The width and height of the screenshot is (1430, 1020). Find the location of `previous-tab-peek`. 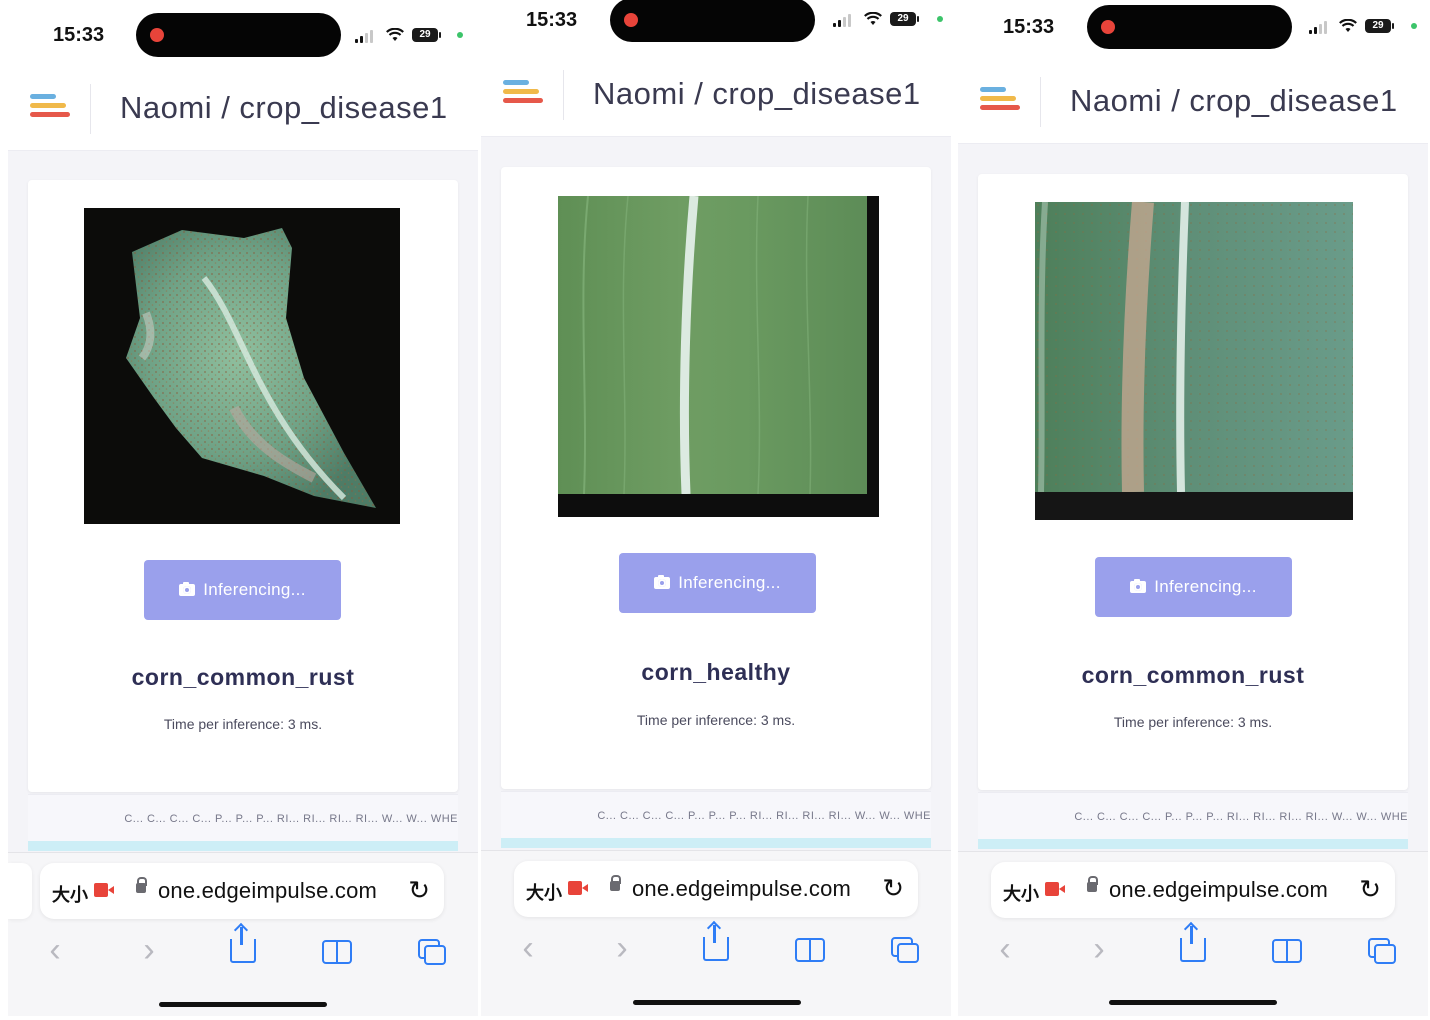

previous-tab-peek is located at coordinates (20, 891).